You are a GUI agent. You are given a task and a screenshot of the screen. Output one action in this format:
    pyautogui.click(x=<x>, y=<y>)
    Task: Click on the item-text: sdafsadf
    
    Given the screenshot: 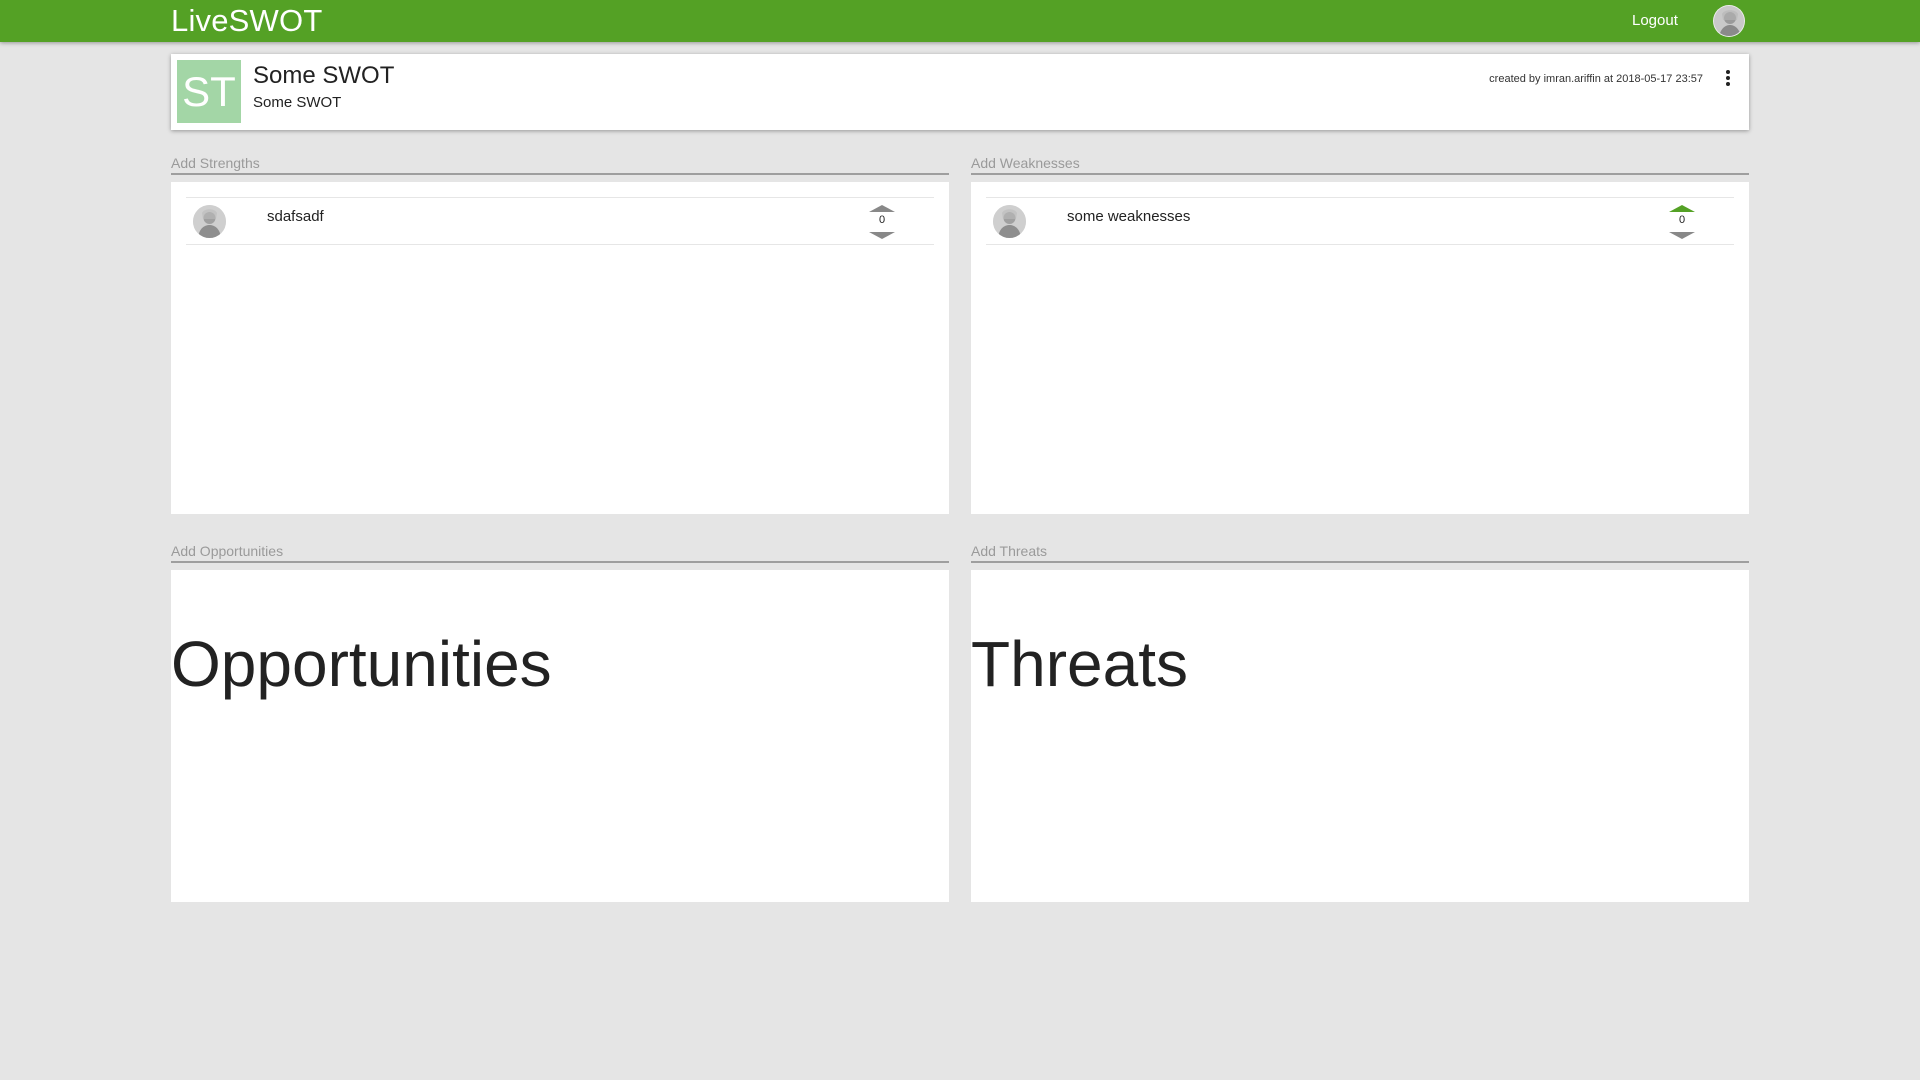 What is the action you would take?
    pyautogui.click(x=295, y=216)
    